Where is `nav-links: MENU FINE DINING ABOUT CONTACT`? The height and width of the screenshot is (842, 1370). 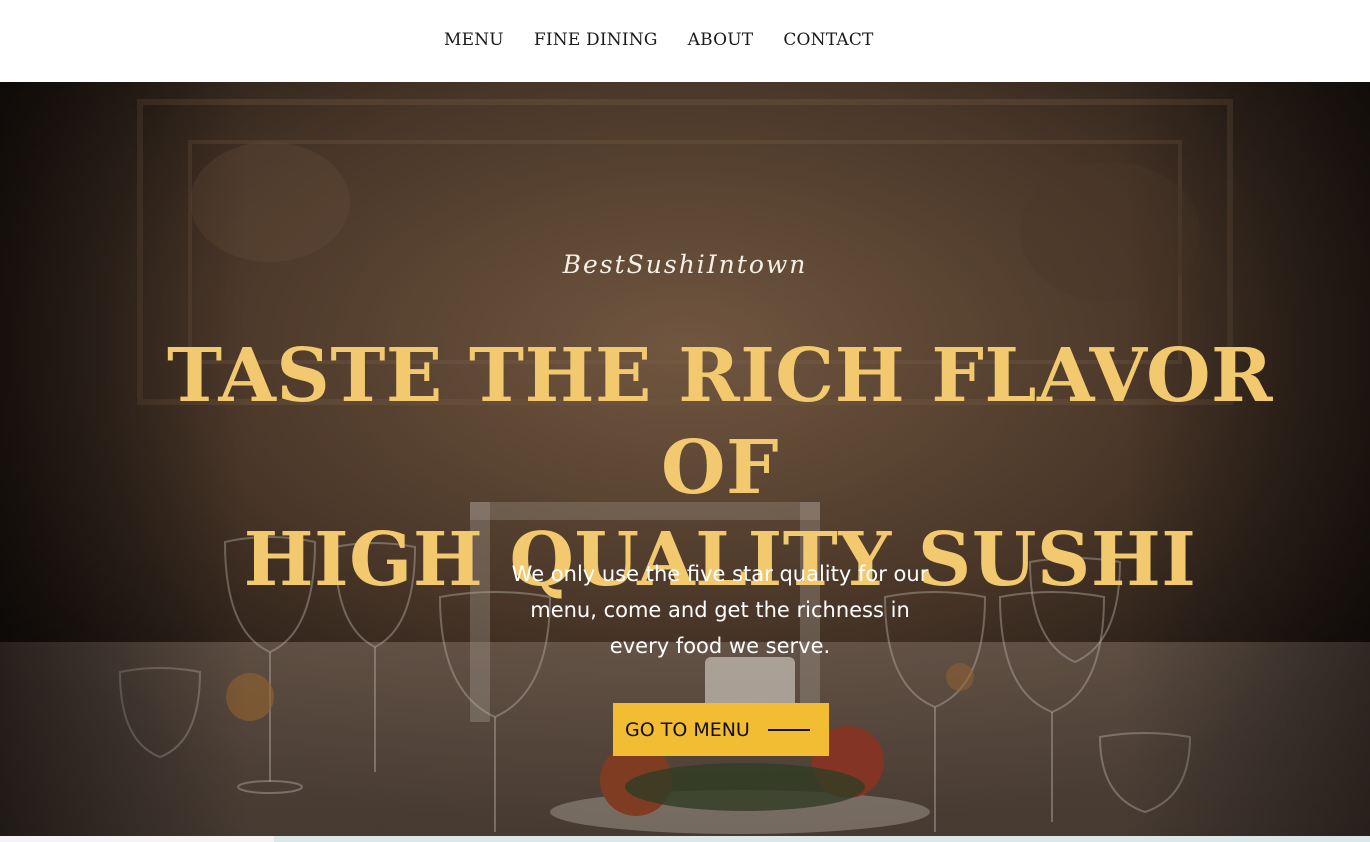
nav-links: MENU FINE DINING ABOUT CONTACT is located at coordinates (674, 40).